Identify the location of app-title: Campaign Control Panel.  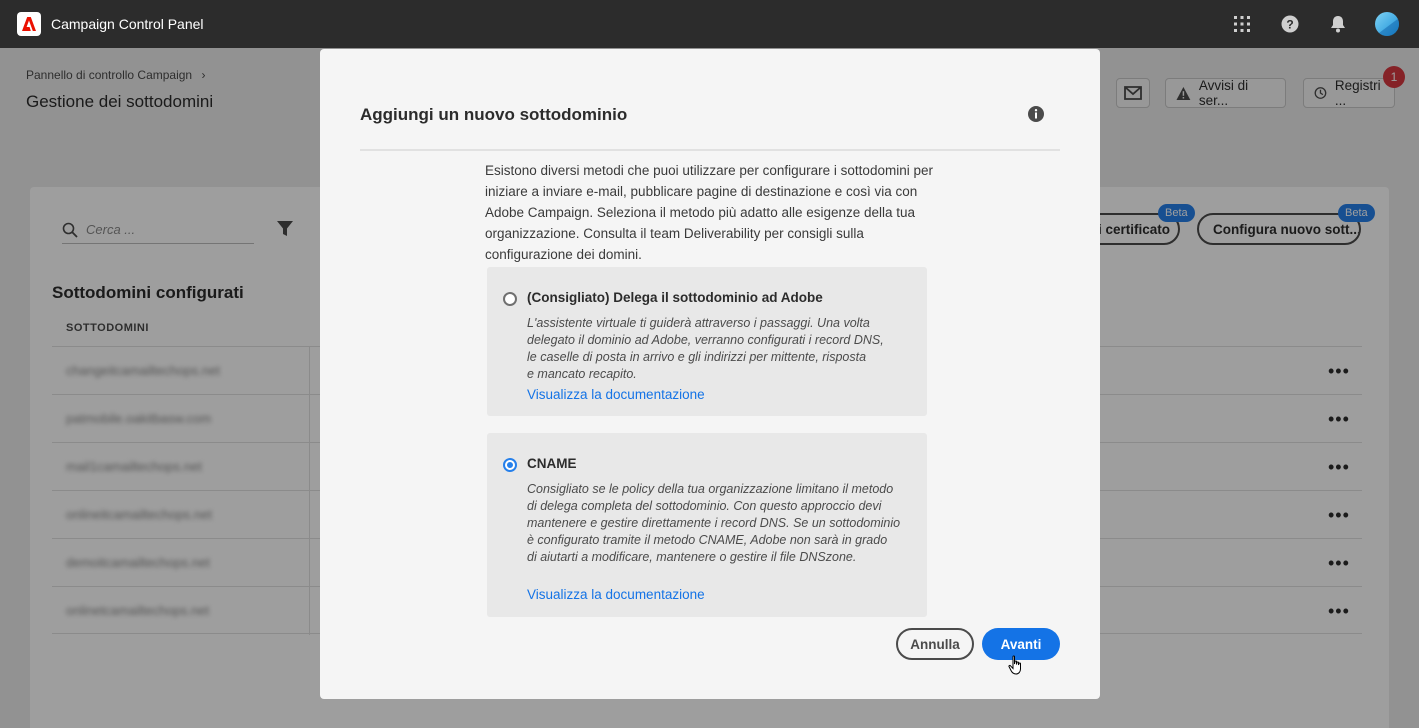
(127, 24).